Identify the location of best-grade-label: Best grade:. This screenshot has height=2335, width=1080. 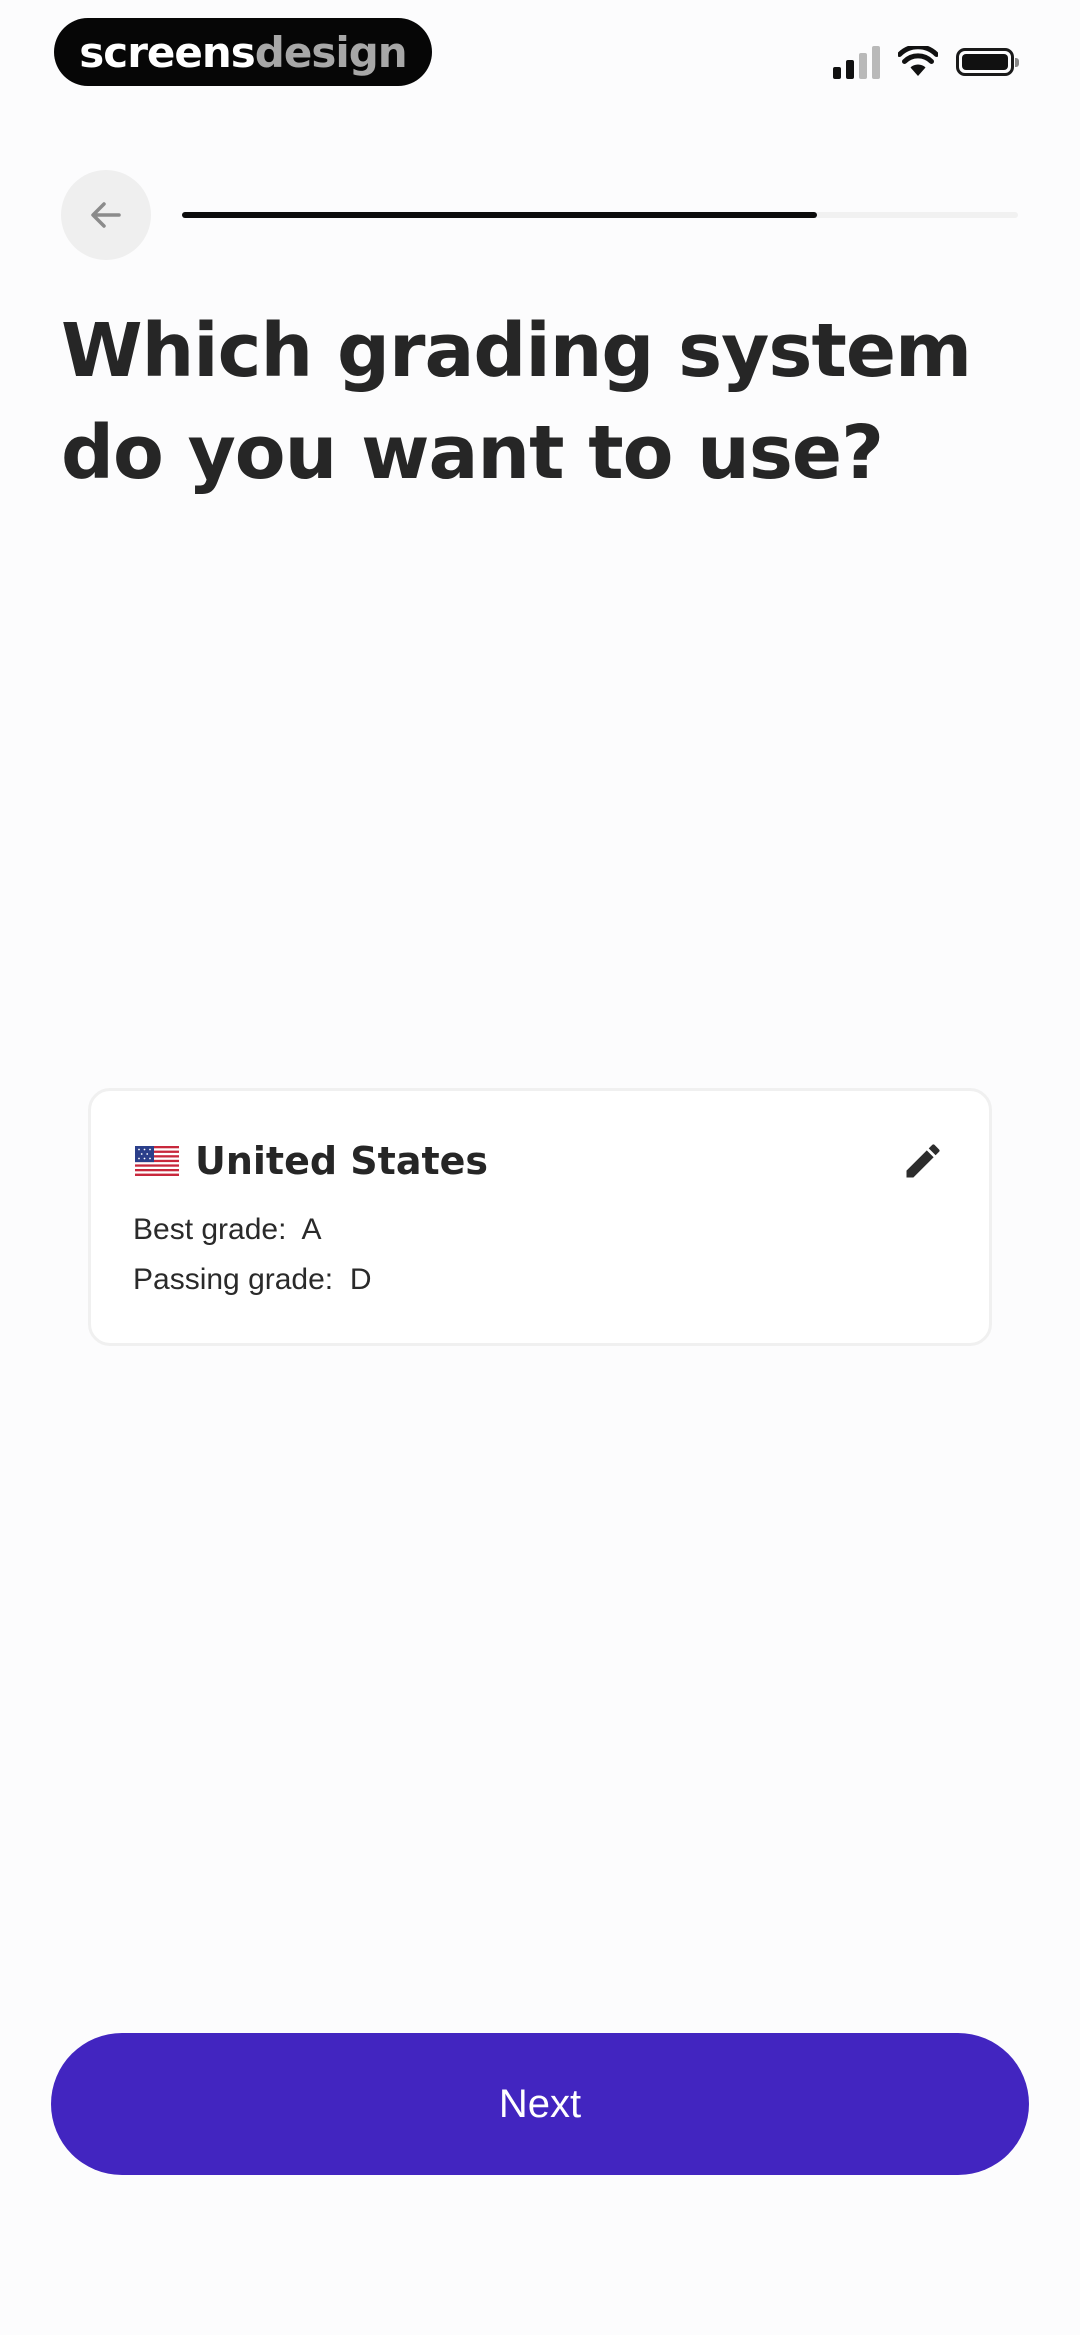
(210, 1229).